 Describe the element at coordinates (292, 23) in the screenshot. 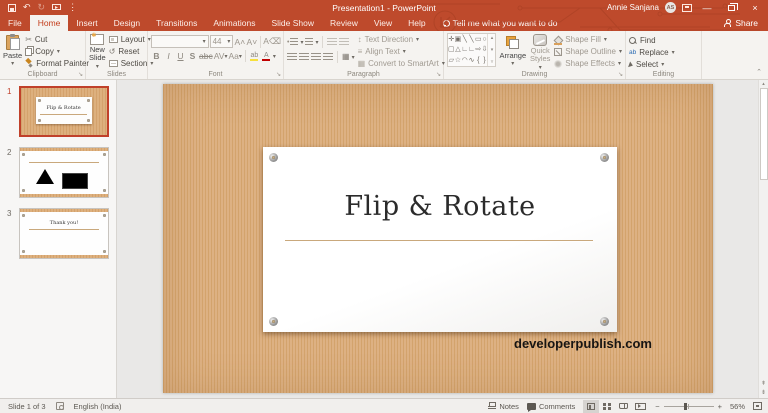

I see `tab-slide-show: Slide Show` at that location.